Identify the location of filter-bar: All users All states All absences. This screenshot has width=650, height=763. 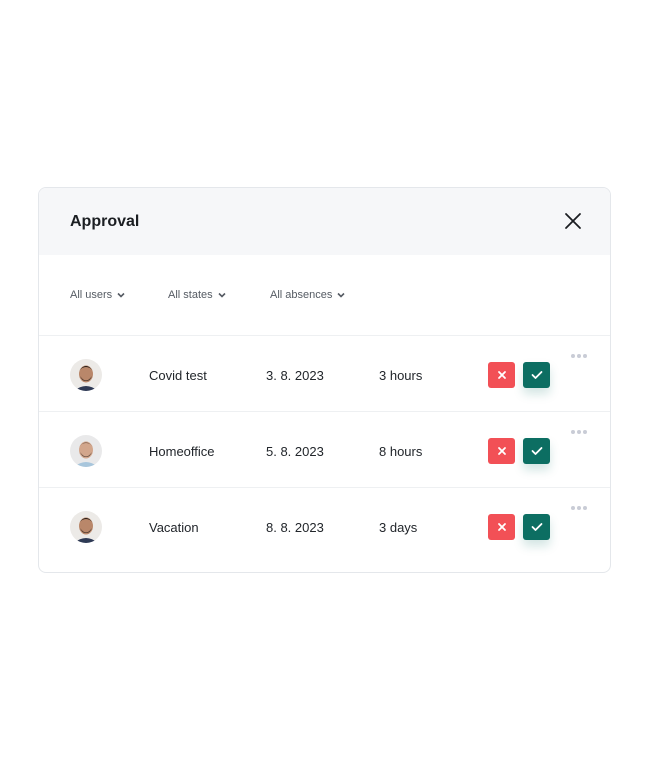
(324, 295).